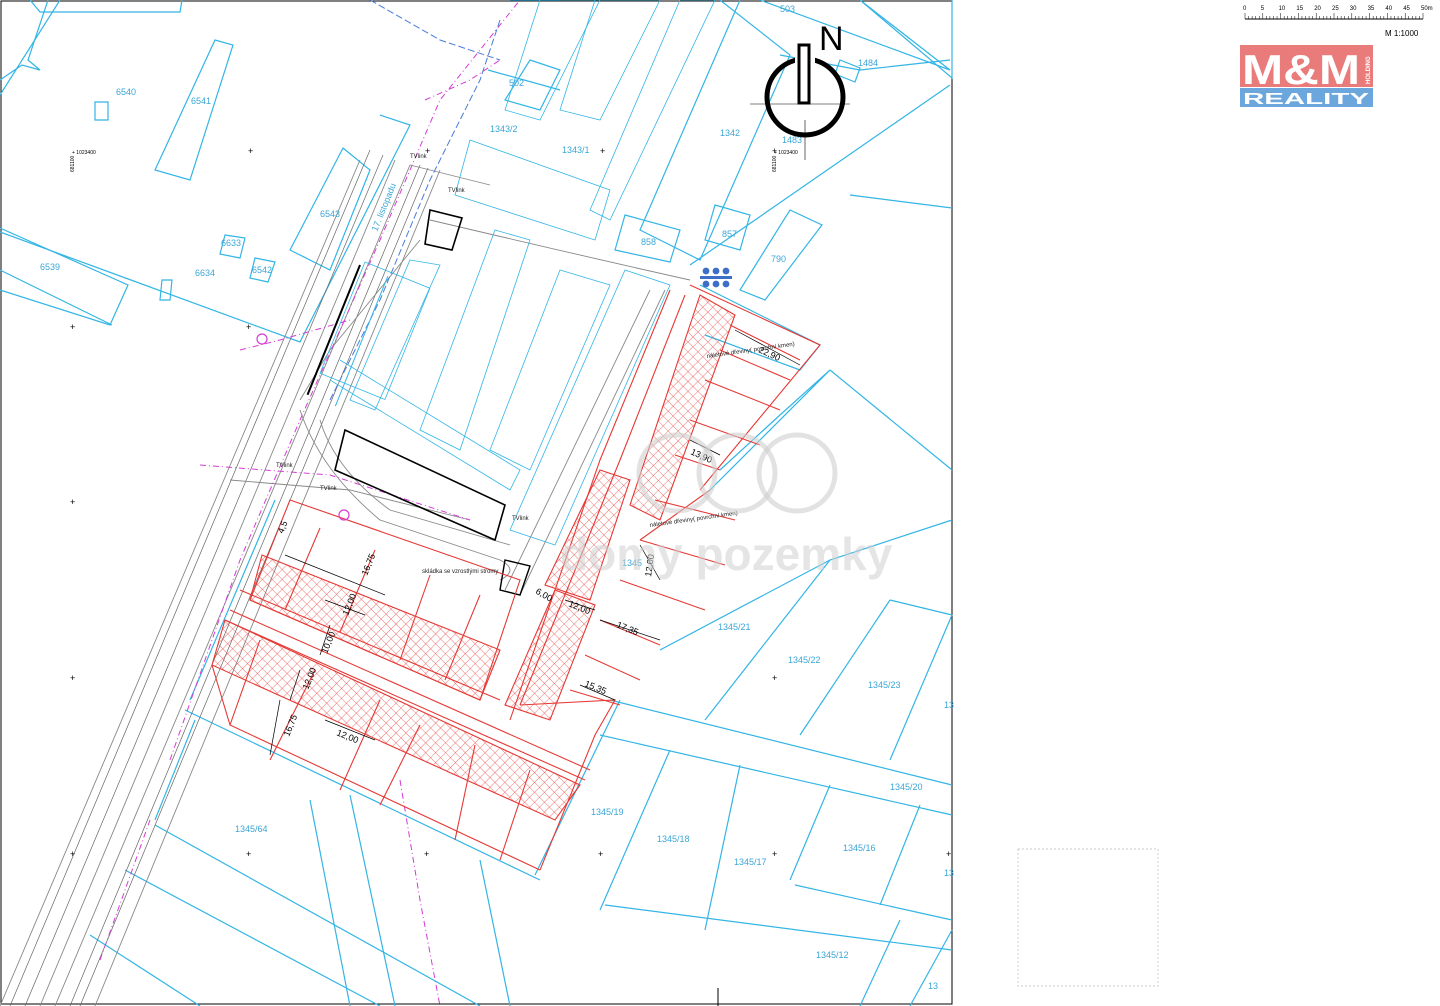 The width and height of the screenshot is (1440, 1006). I want to click on parcel-label-6539: 6539, so click(50, 267).